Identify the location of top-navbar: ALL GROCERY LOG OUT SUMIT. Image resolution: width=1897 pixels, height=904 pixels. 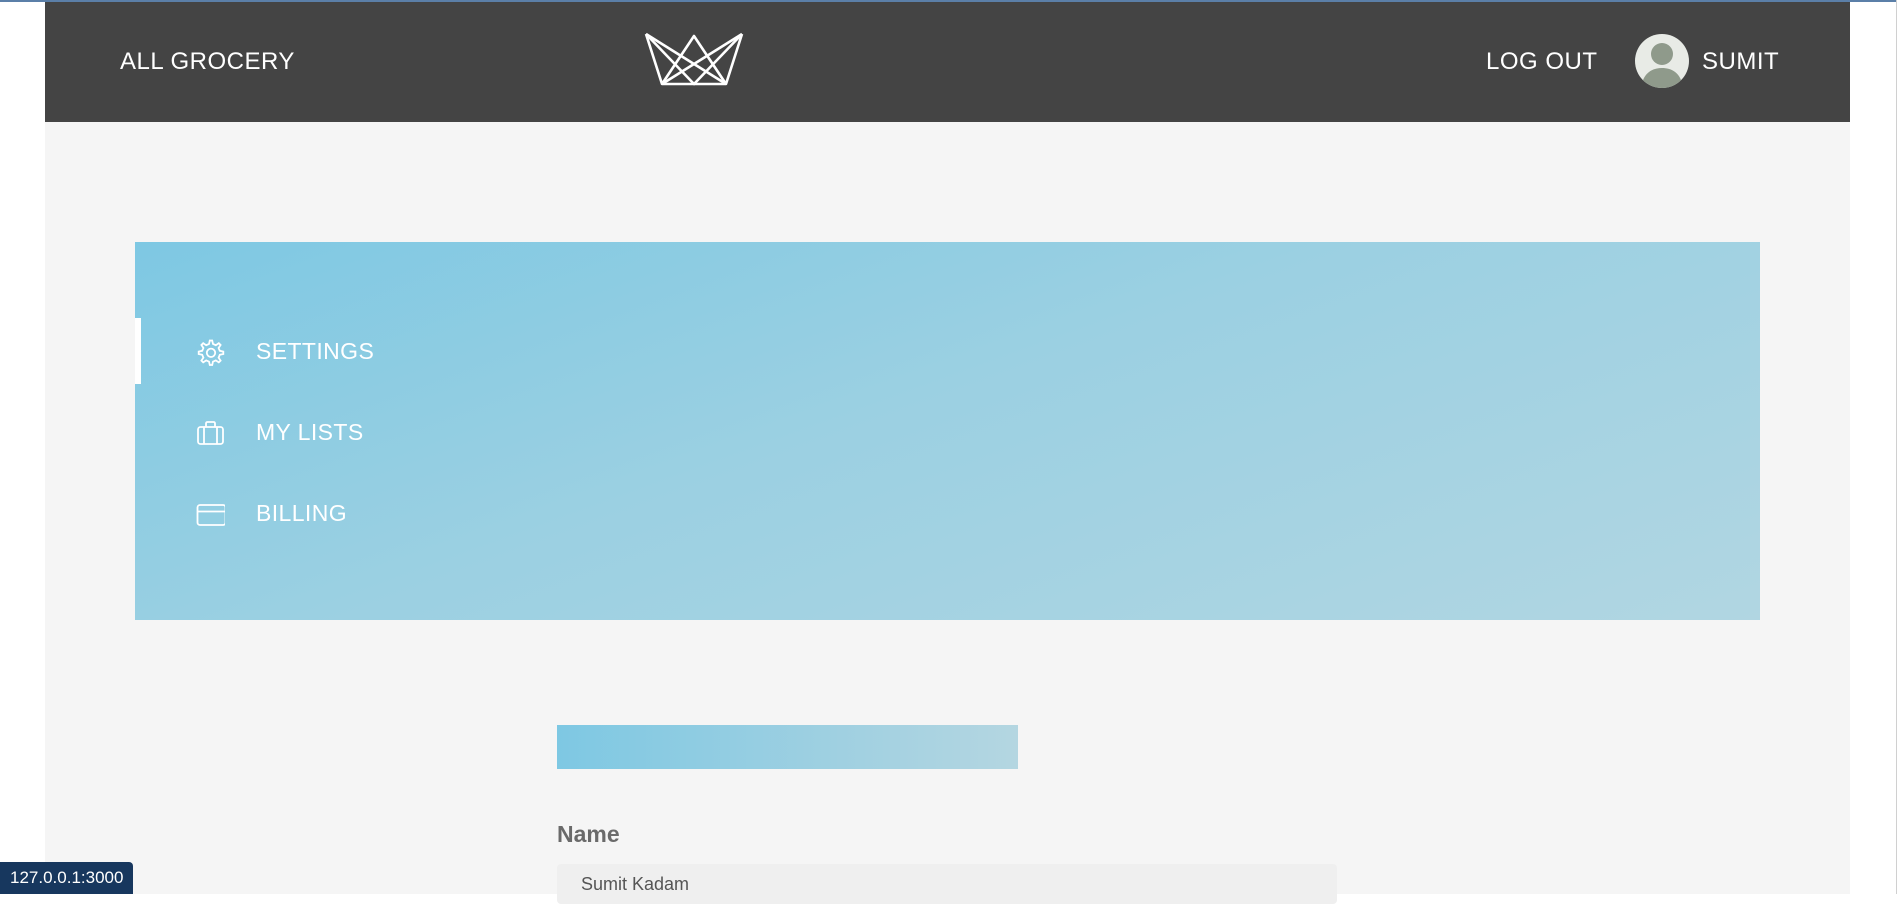
(947, 62).